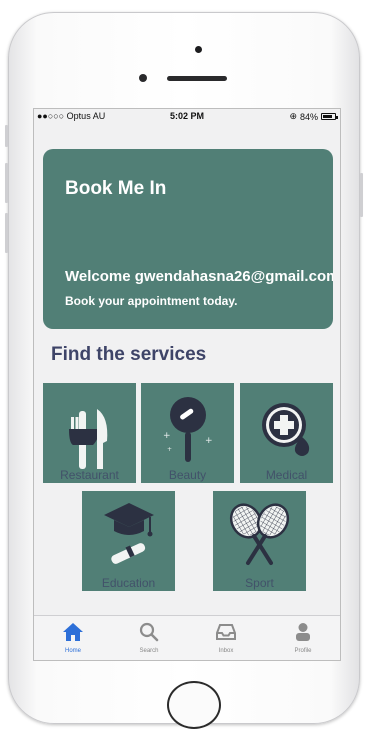 The height and width of the screenshot is (737, 367). What do you see at coordinates (187, 116) in the screenshot?
I see `status-bar: ●●○○○ Optus AU 5:02 PM ⊕ 84%` at bounding box center [187, 116].